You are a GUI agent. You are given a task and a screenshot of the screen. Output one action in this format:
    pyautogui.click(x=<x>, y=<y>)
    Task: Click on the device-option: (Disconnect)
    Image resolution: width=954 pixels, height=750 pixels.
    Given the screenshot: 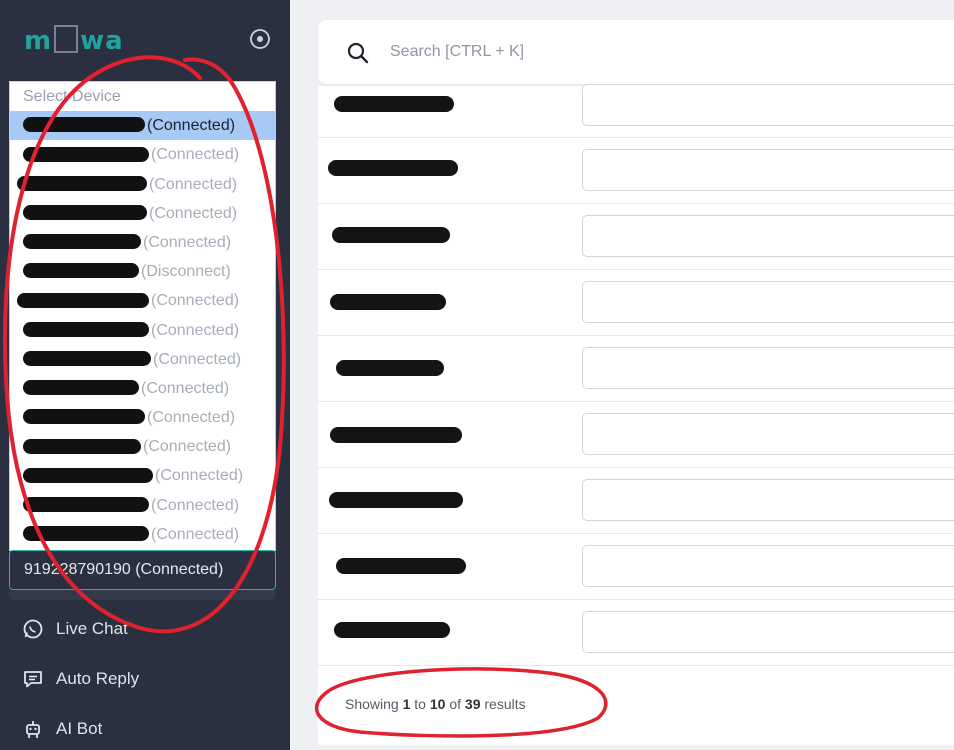 What is the action you would take?
    pyautogui.click(x=142, y=271)
    